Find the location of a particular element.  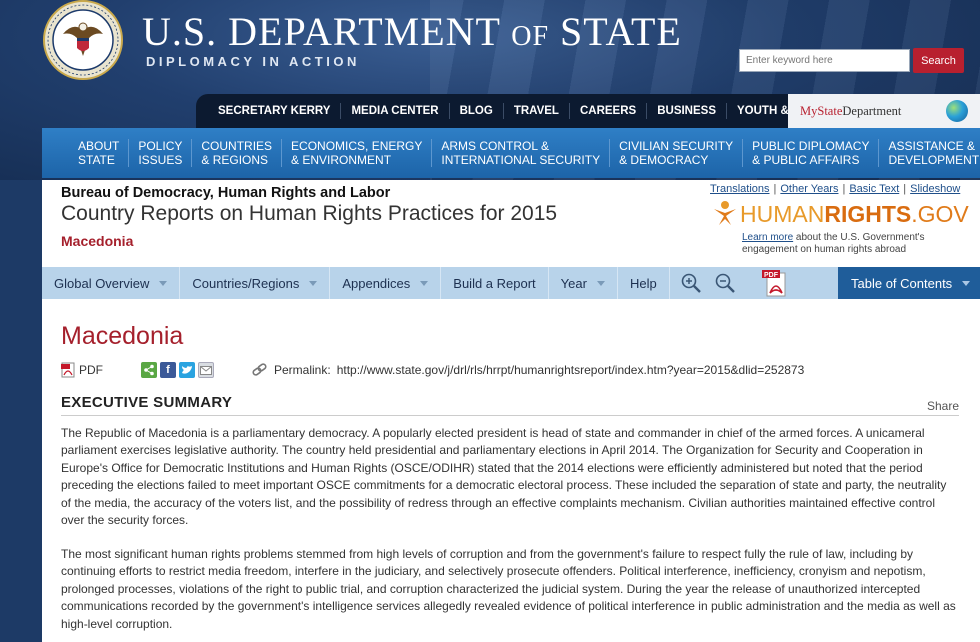

zoom-out-glyph is located at coordinates (725, 283).